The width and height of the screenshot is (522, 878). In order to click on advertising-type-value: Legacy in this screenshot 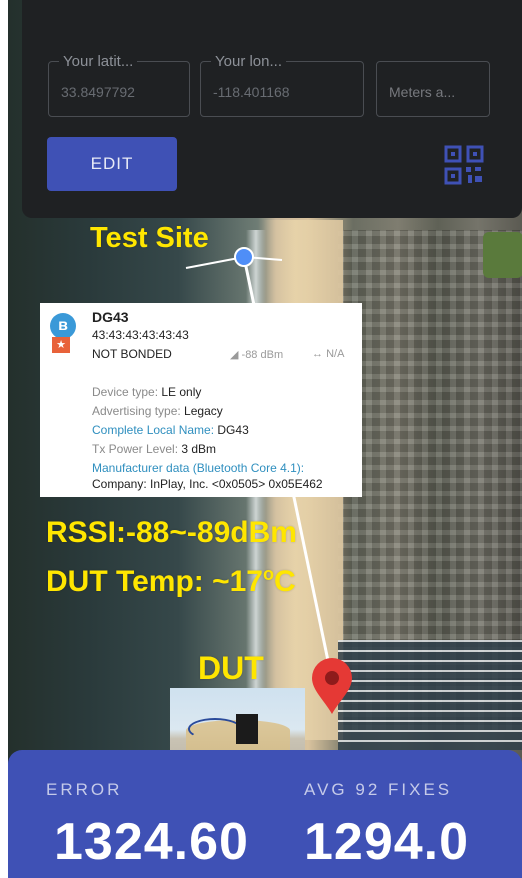, I will do `click(203, 411)`.